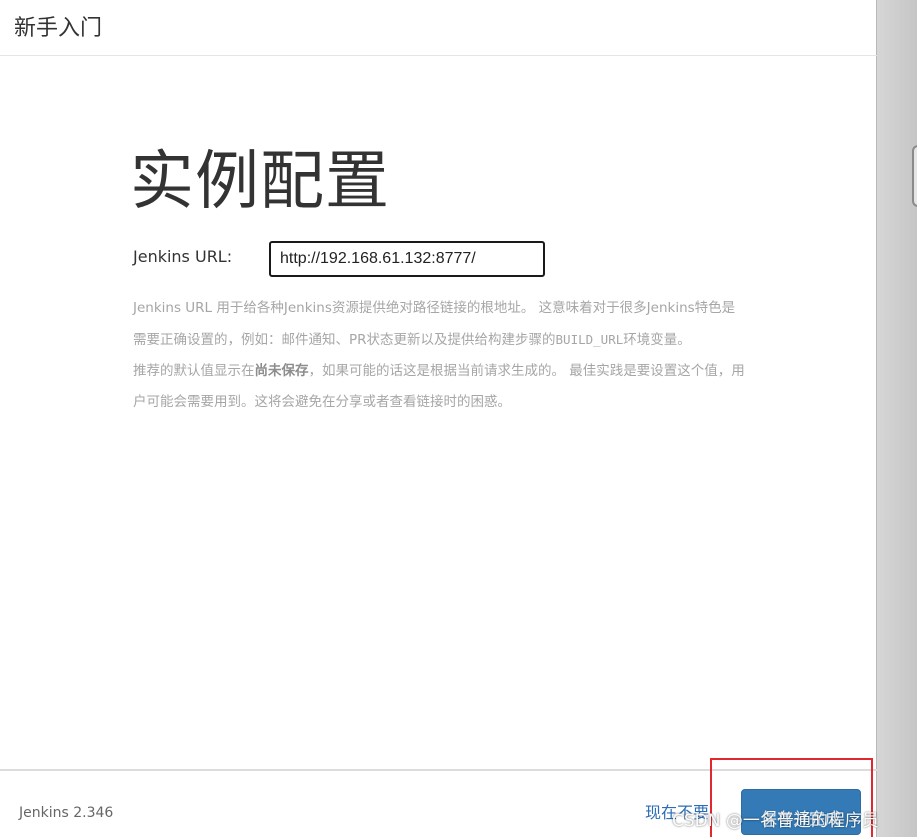  I want to click on background-page, so click(897, 418).